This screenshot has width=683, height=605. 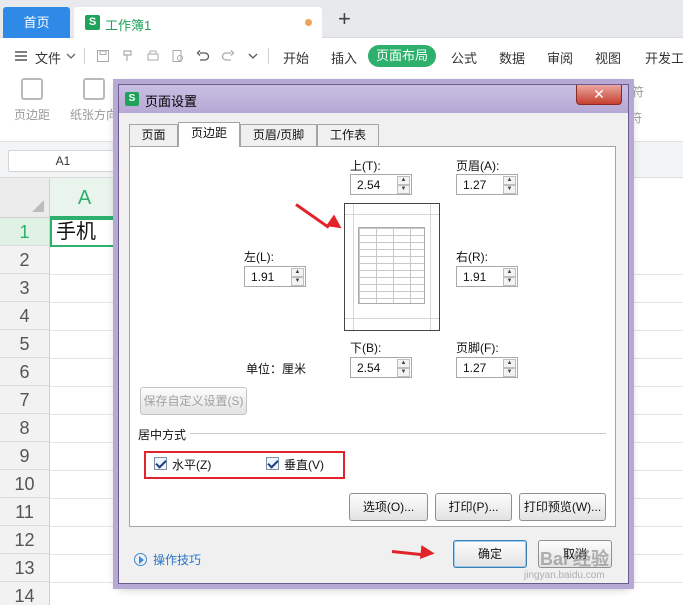 I want to click on row-header-2: 2, so click(x=25, y=260).